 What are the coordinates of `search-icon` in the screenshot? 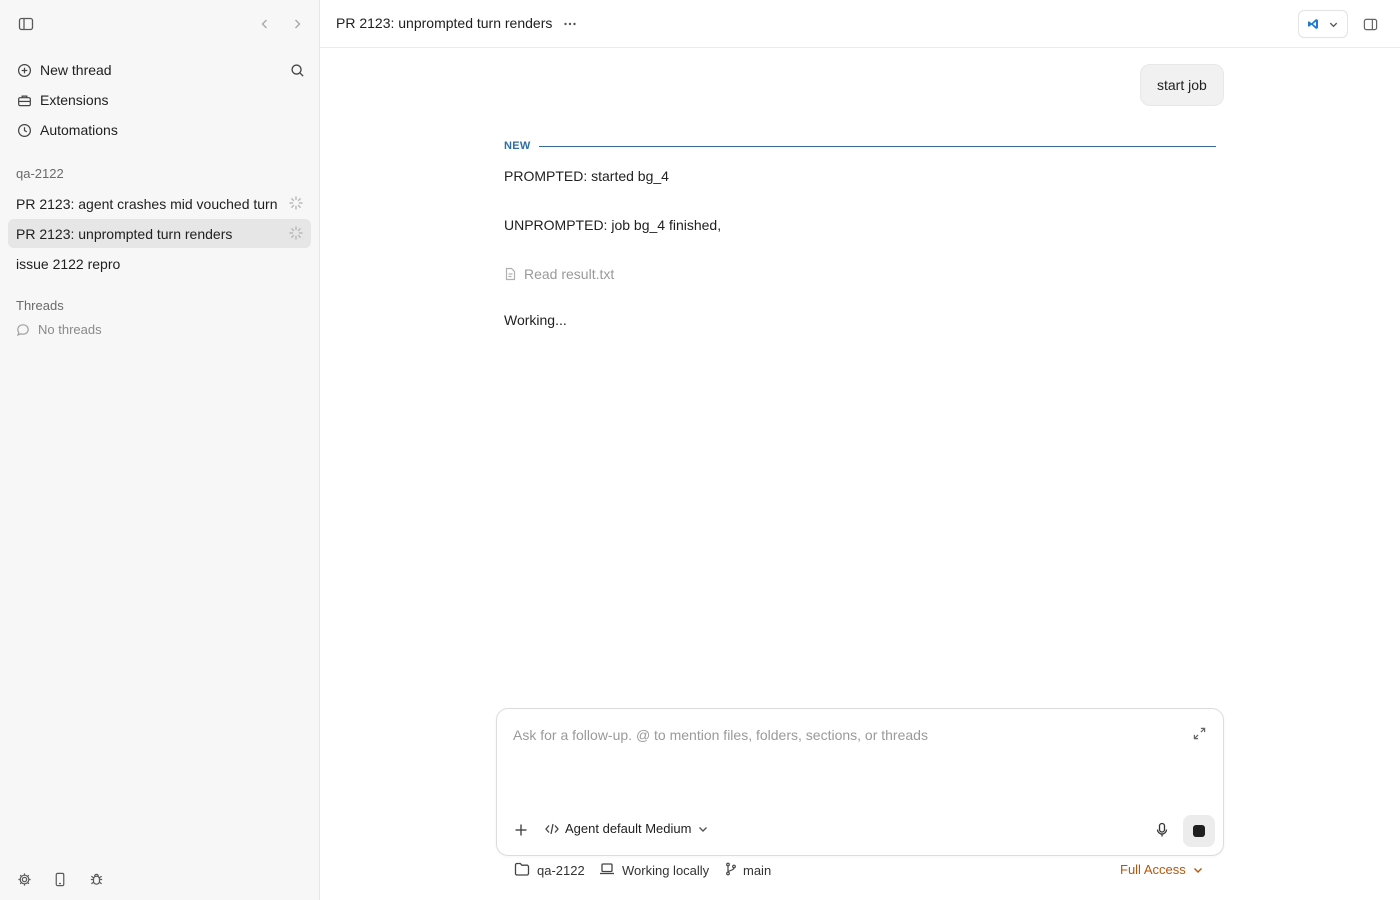 It's located at (297, 70).